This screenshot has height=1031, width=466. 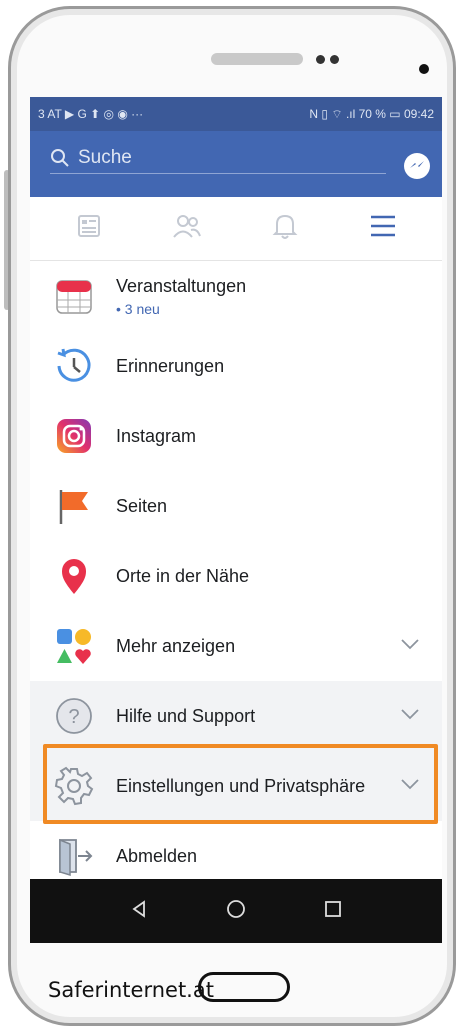 I want to click on menu-label: Seiten, so click(x=142, y=505).